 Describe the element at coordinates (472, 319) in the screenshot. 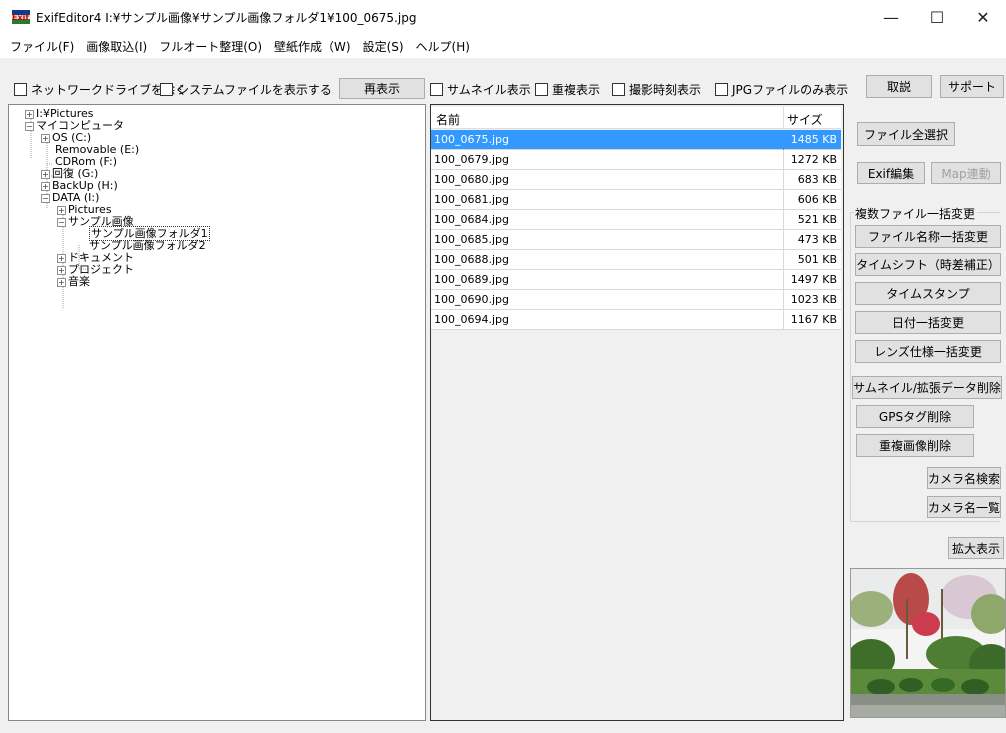

I see `file-name: 100_0694.jpg` at that location.